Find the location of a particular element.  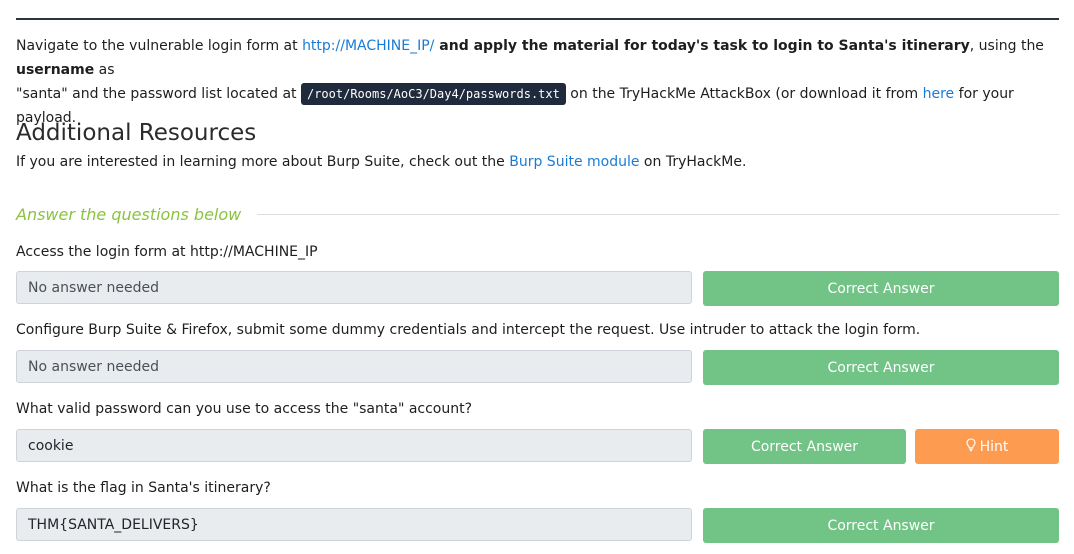

additional-resources-heading: Additional Resources is located at coordinates (136, 133).